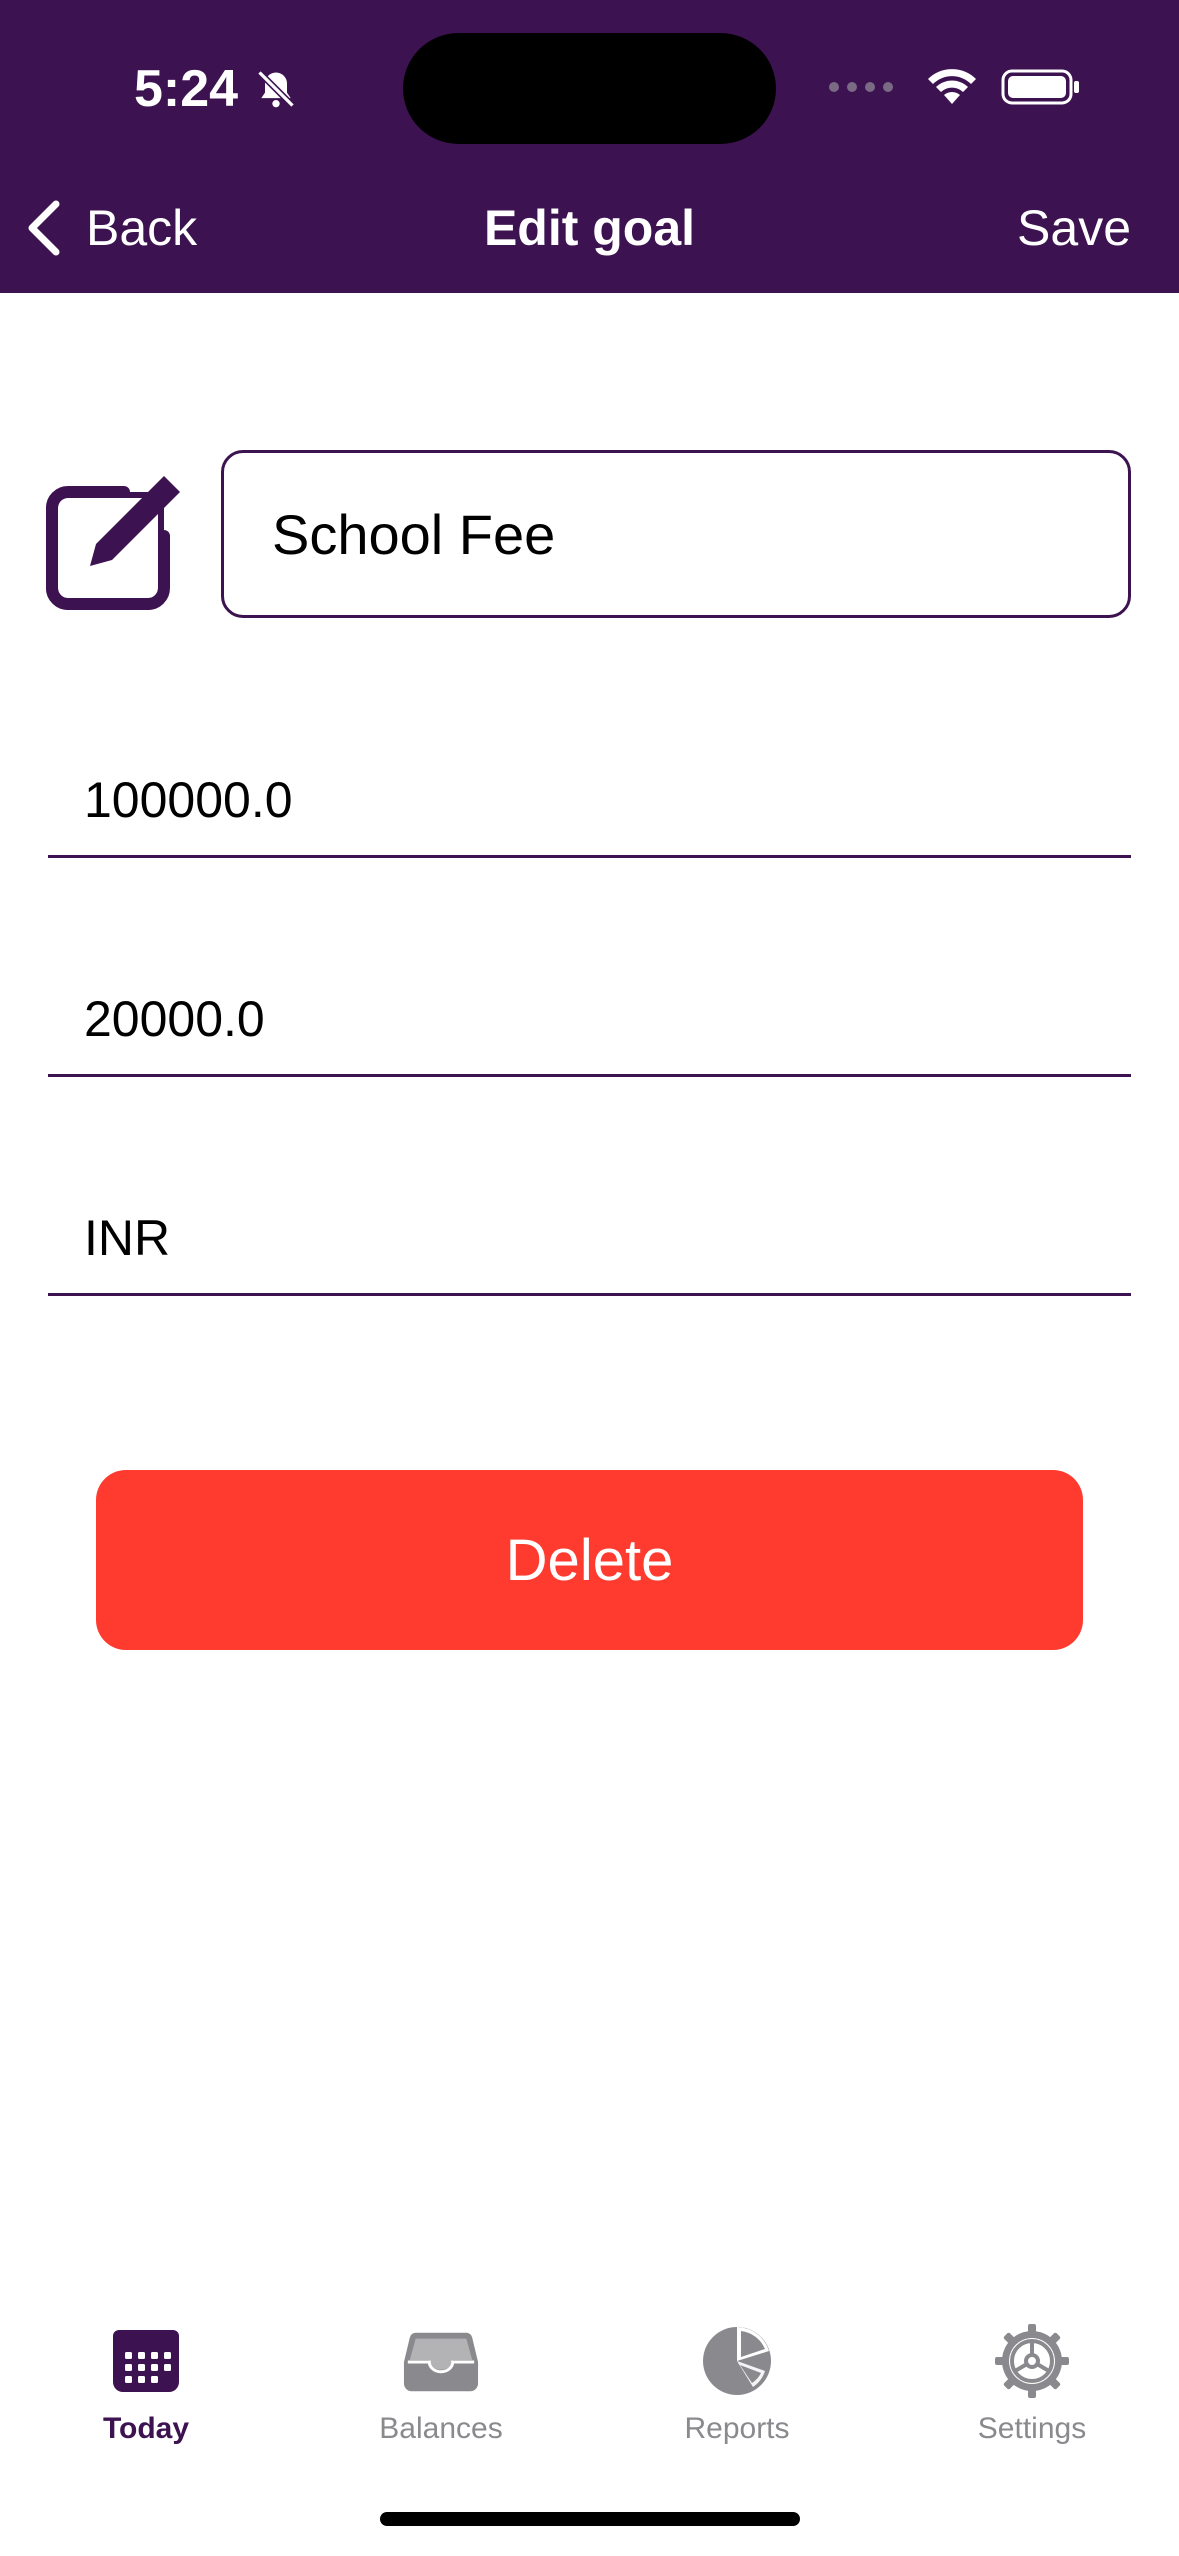  What do you see at coordinates (44, 228) in the screenshot?
I see `chevron-left-icon` at bounding box center [44, 228].